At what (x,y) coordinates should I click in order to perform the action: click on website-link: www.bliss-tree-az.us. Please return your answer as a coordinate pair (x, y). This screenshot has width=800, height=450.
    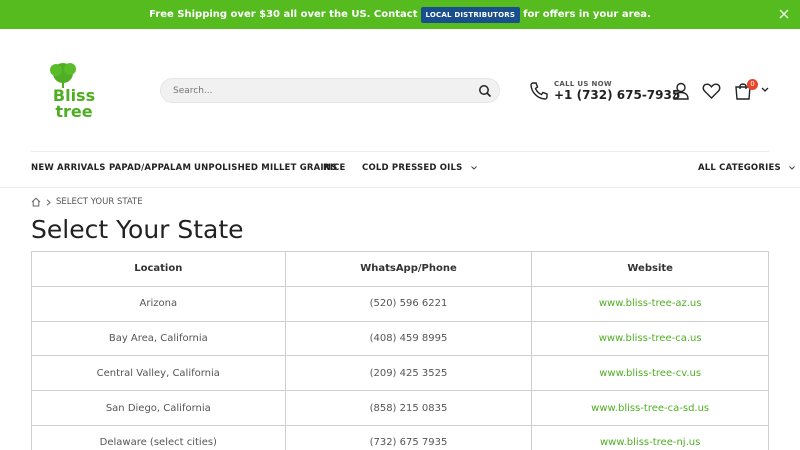
    Looking at the image, I should click on (650, 303).